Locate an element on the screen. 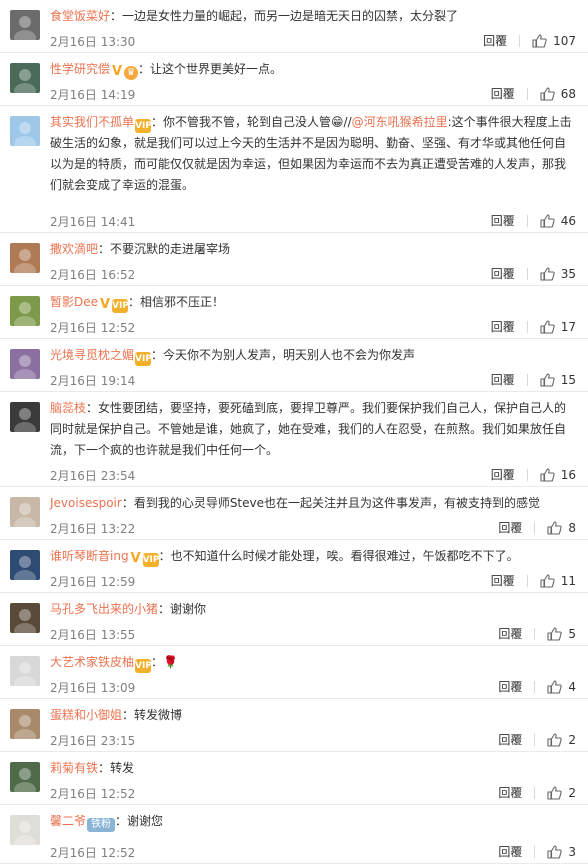  comment-content: 大艺术家铁皮柚VIP：🌹 is located at coordinates (313, 662).